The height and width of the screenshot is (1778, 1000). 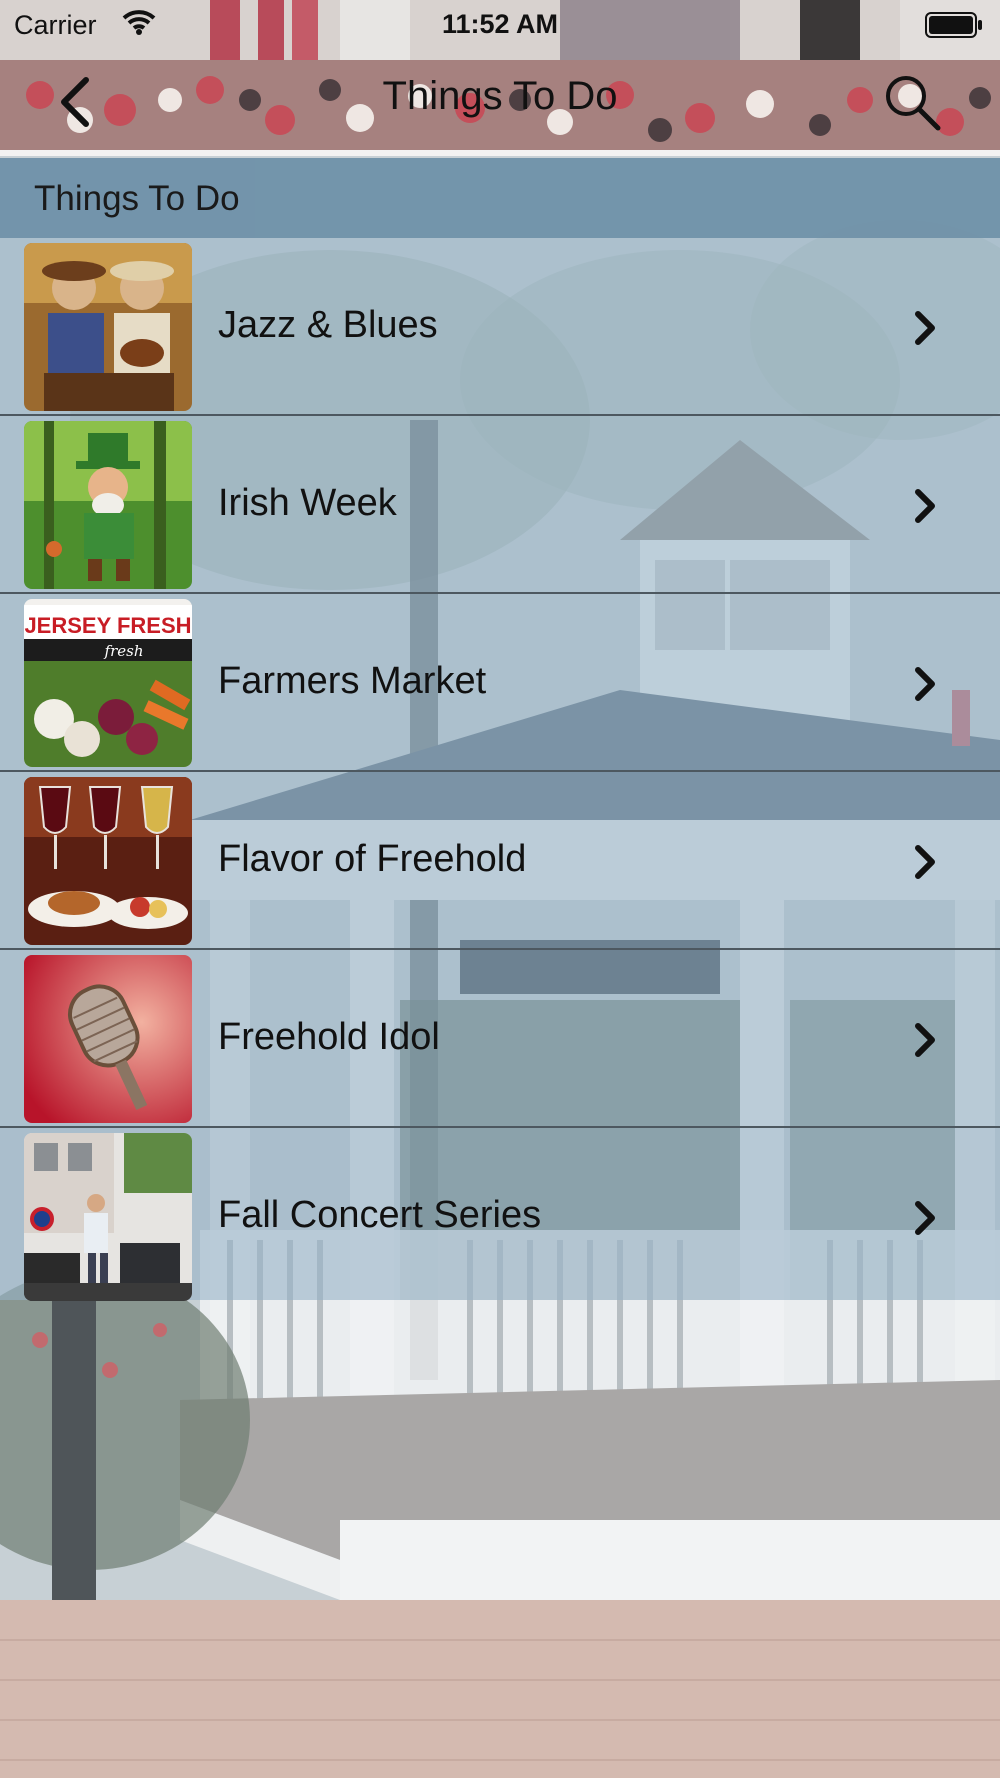 What do you see at coordinates (307, 503) in the screenshot?
I see `list-item-label: Irish Week` at bounding box center [307, 503].